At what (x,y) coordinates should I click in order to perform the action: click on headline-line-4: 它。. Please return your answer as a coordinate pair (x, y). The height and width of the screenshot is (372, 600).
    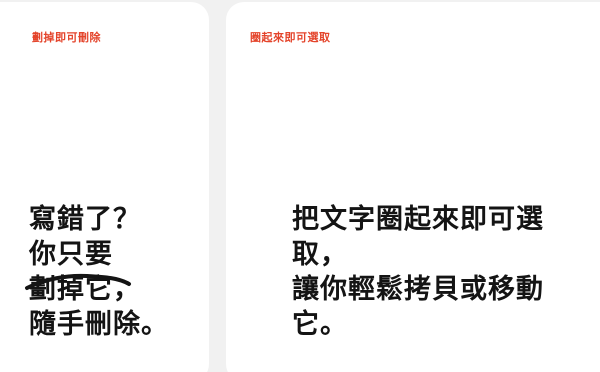
    Looking at the image, I should click on (320, 324).